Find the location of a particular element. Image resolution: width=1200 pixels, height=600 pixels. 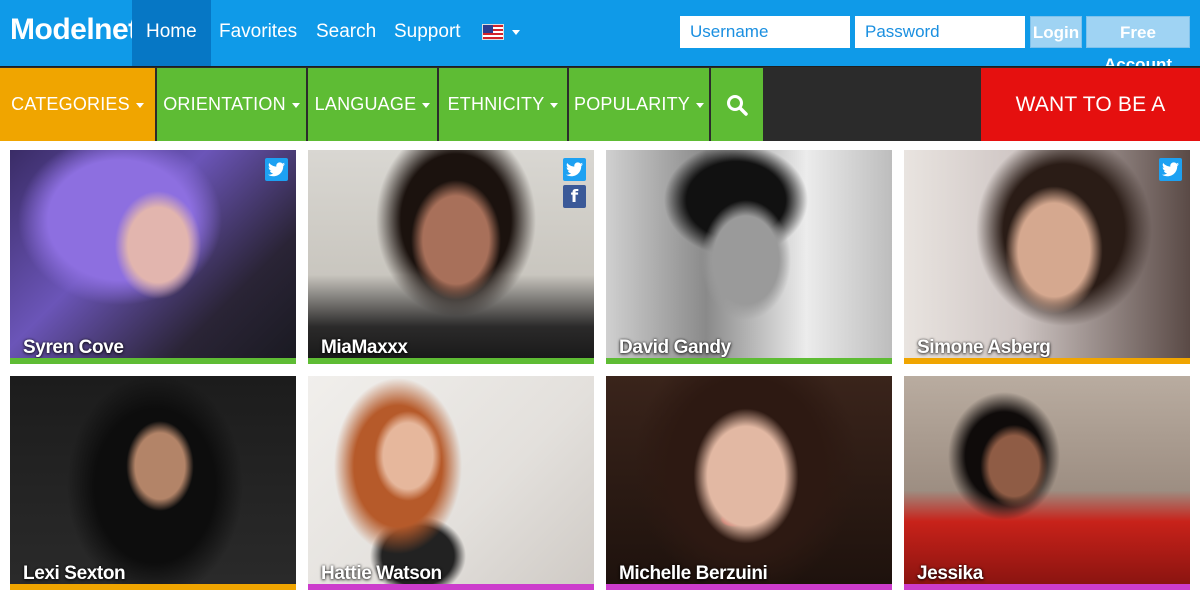

nav-search: Search is located at coordinates (346, 33).